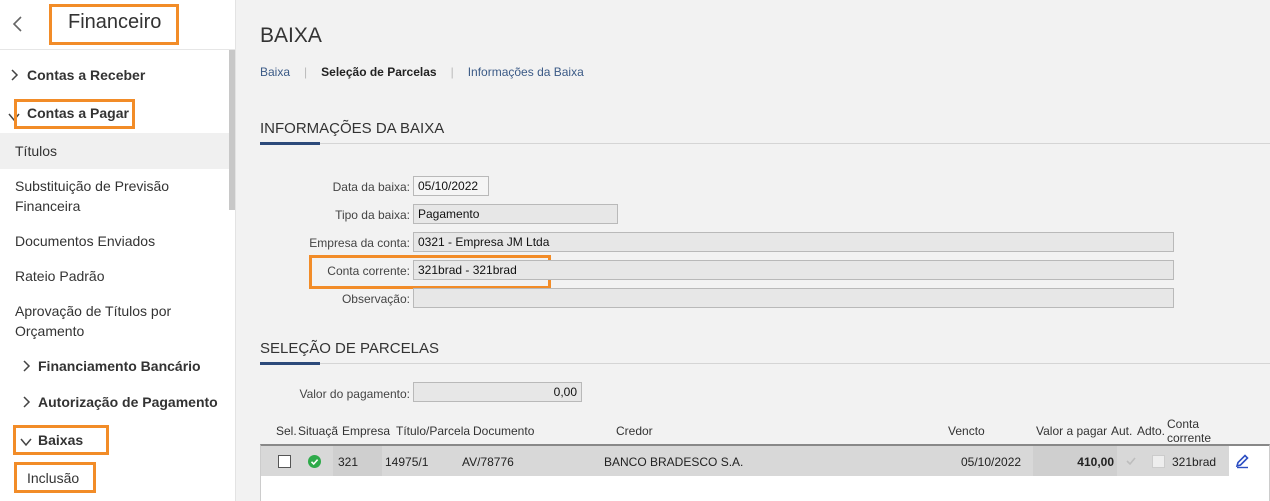 The image size is (1270, 501). I want to click on sidebar-item-rateio: Rateio Padrão, so click(60, 276).